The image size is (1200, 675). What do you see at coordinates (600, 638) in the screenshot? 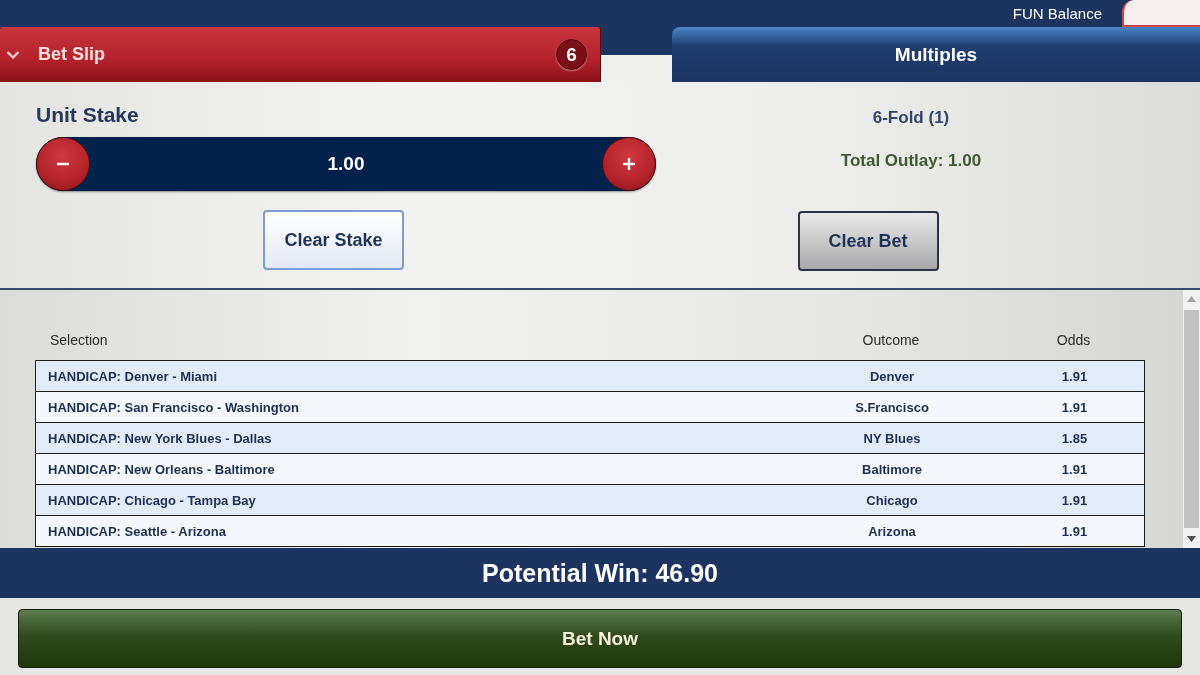
I see `bet-now-button: Bet Now` at bounding box center [600, 638].